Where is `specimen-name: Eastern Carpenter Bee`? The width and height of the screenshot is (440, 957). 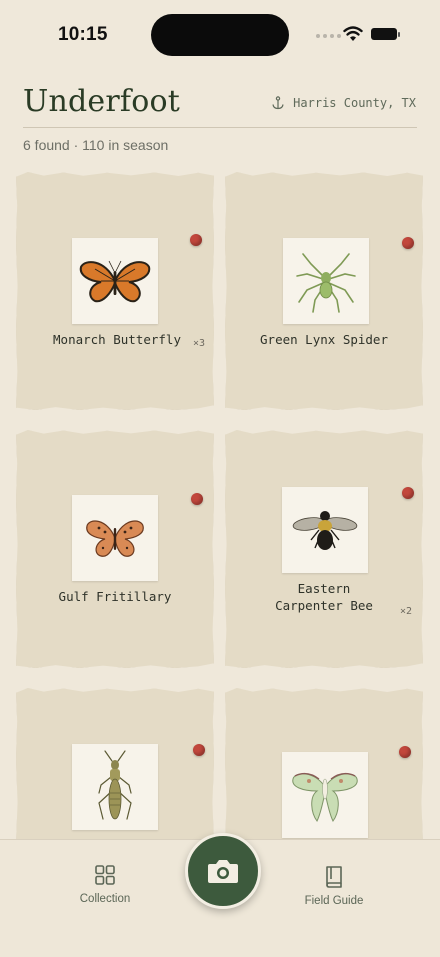 specimen-name: Eastern Carpenter Bee is located at coordinates (324, 597).